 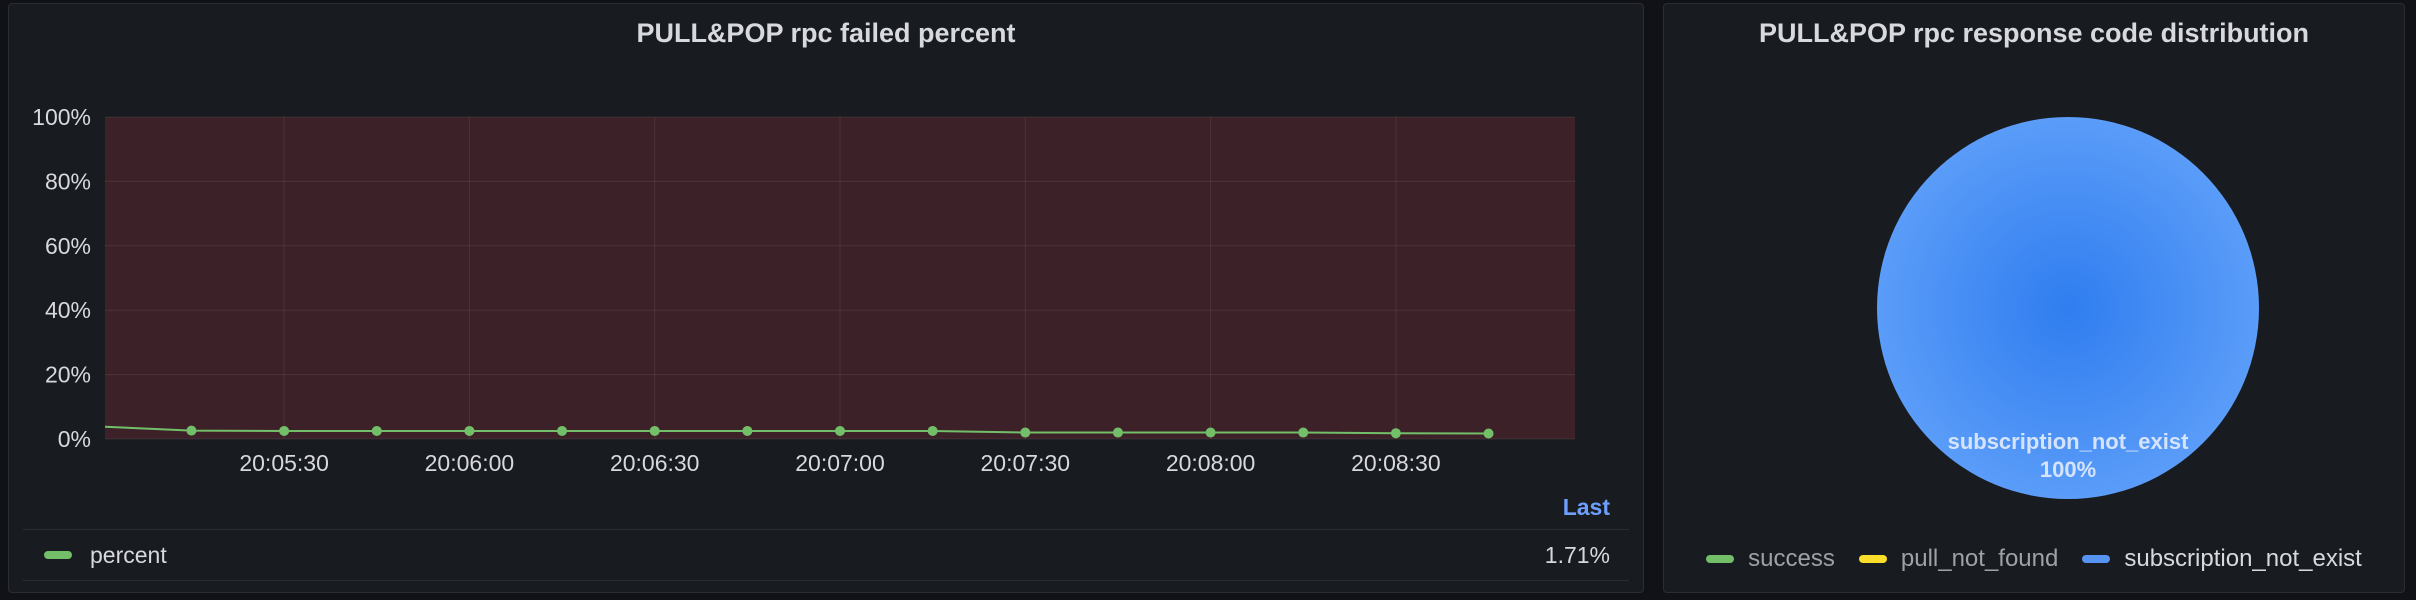 What do you see at coordinates (2069, 441) in the screenshot?
I see `pie-slice-label: subscription_not_exist` at bounding box center [2069, 441].